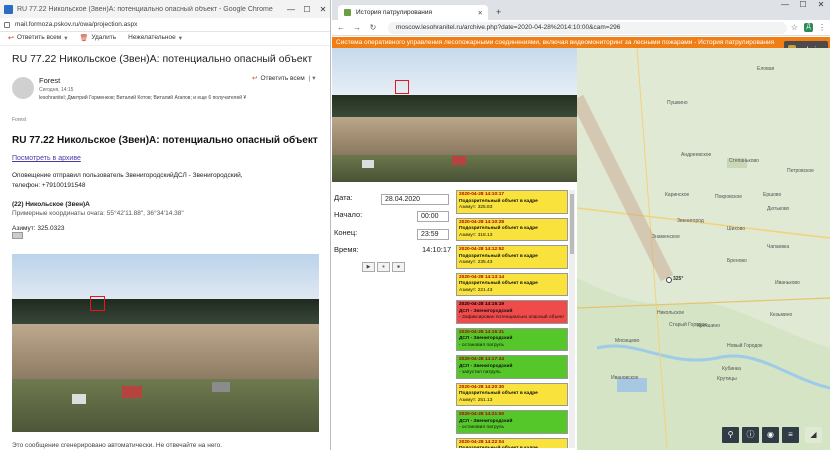 Image resolution: width=830 pixels, height=450 pixels. Describe the element at coordinates (730, 435) in the screenshot. I see `search-icon: ⚲` at that location.